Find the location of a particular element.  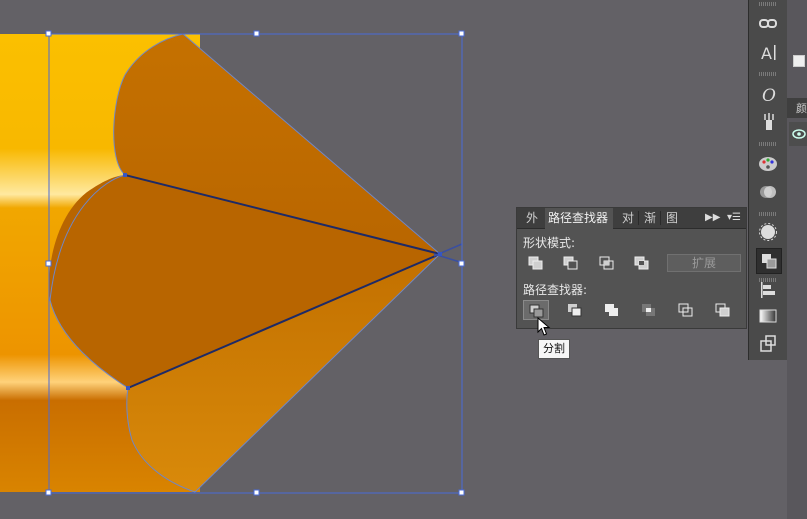

handle-bottom-right is located at coordinates (461, 492).